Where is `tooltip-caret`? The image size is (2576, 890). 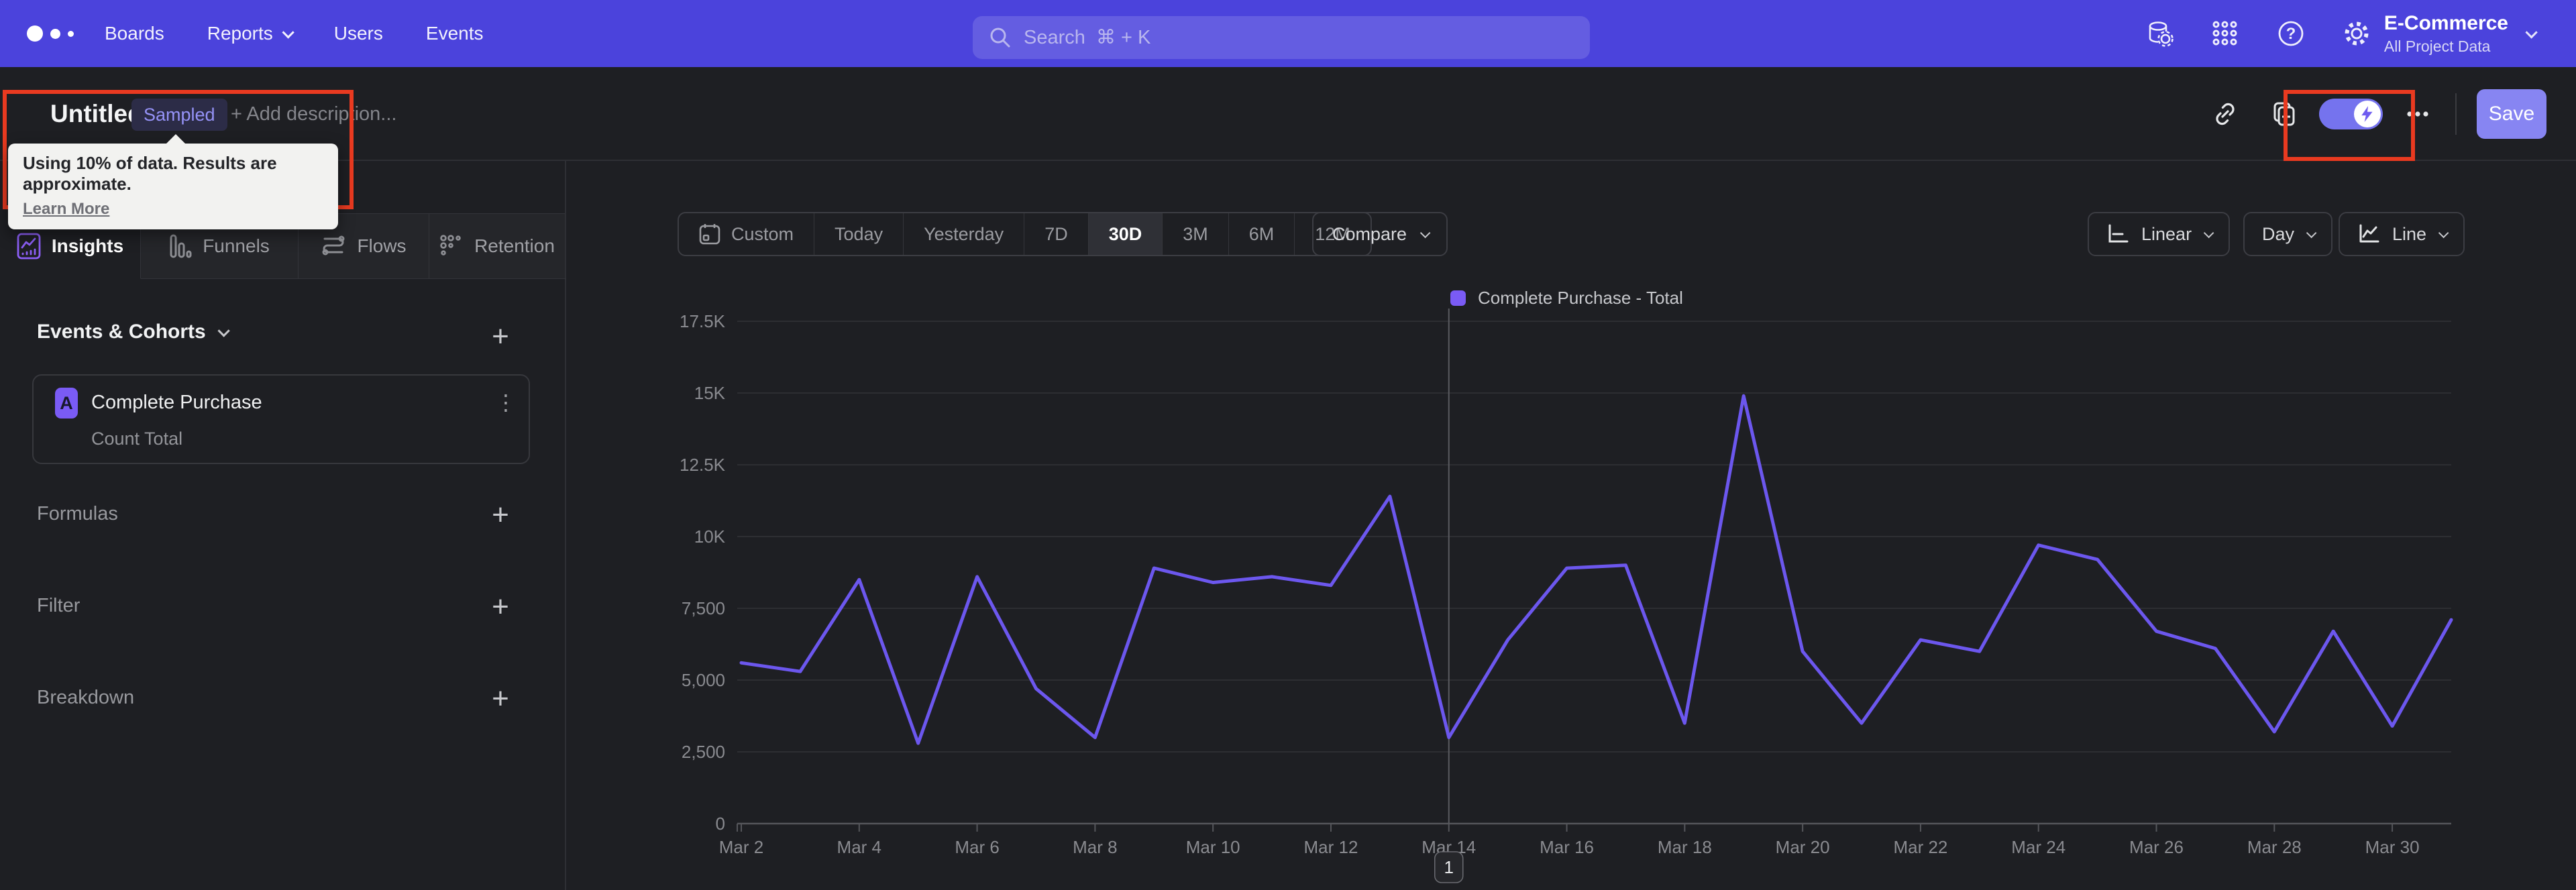
tooltip-caret is located at coordinates (175, 139).